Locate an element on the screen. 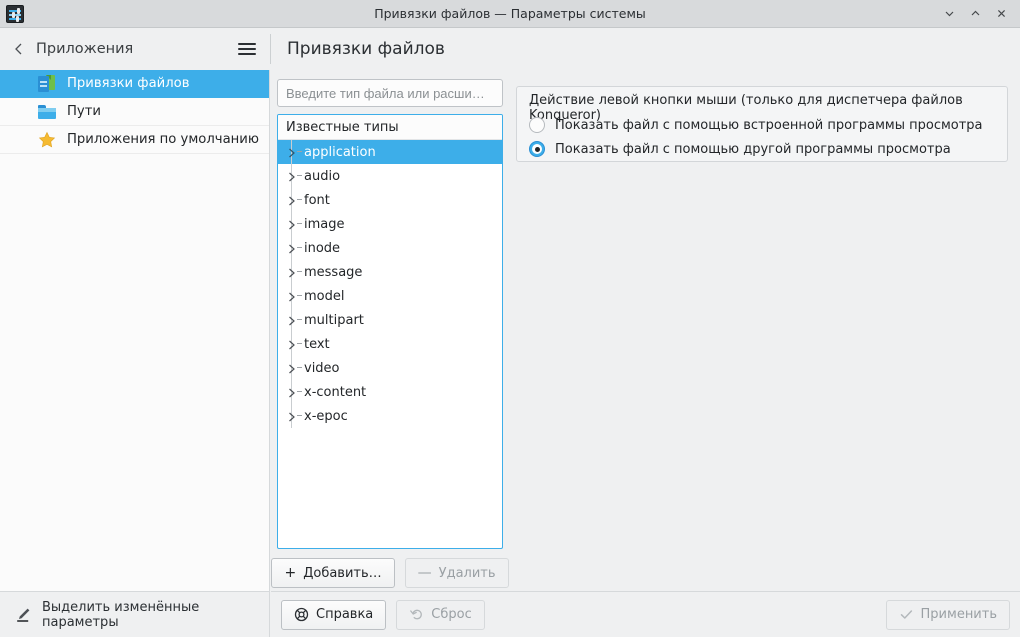  help-lifering-icon is located at coordinates (301, 614).